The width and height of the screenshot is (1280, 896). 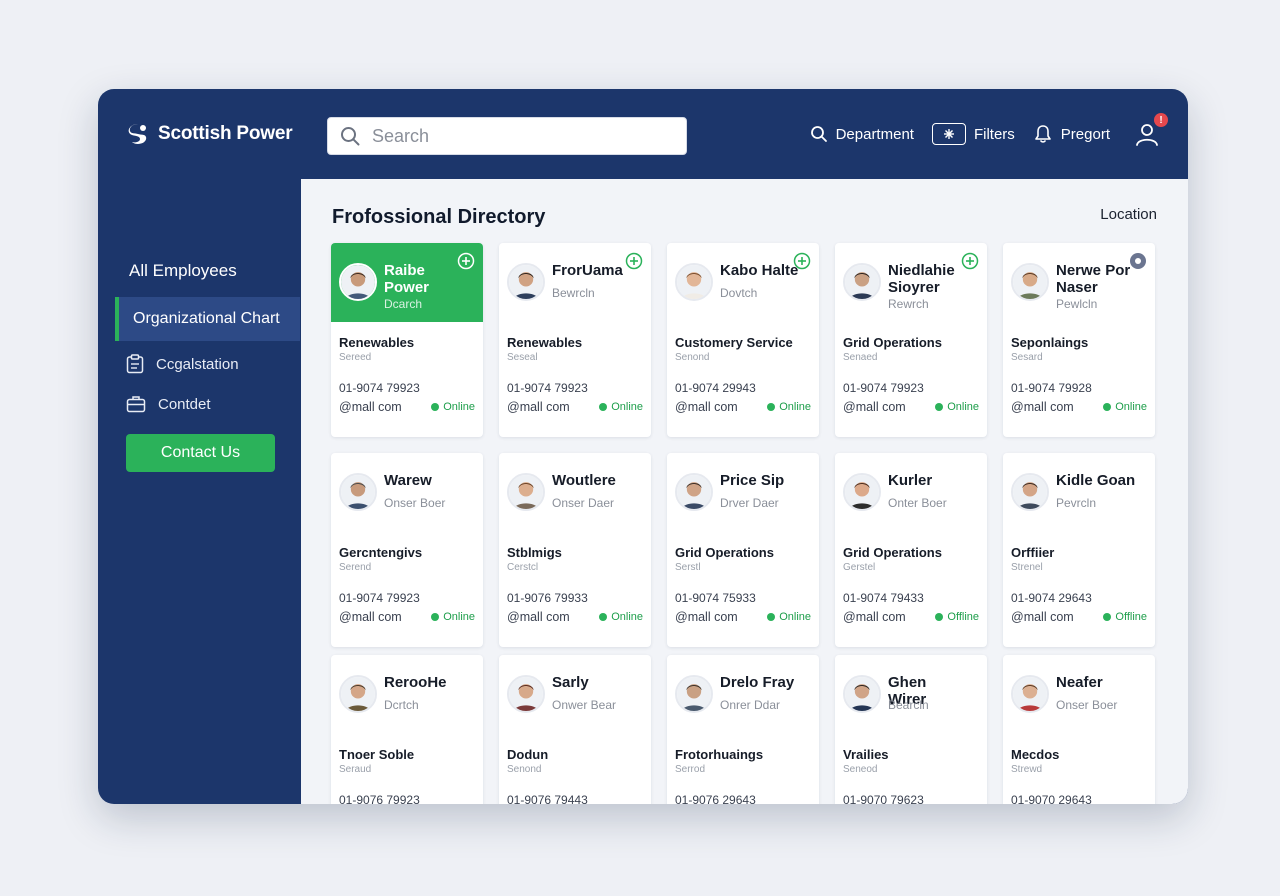 What do you see at coordinates (528, 754) in the screenshot?
I see `employee-department: Dodun` at bounding box center [528, 754].